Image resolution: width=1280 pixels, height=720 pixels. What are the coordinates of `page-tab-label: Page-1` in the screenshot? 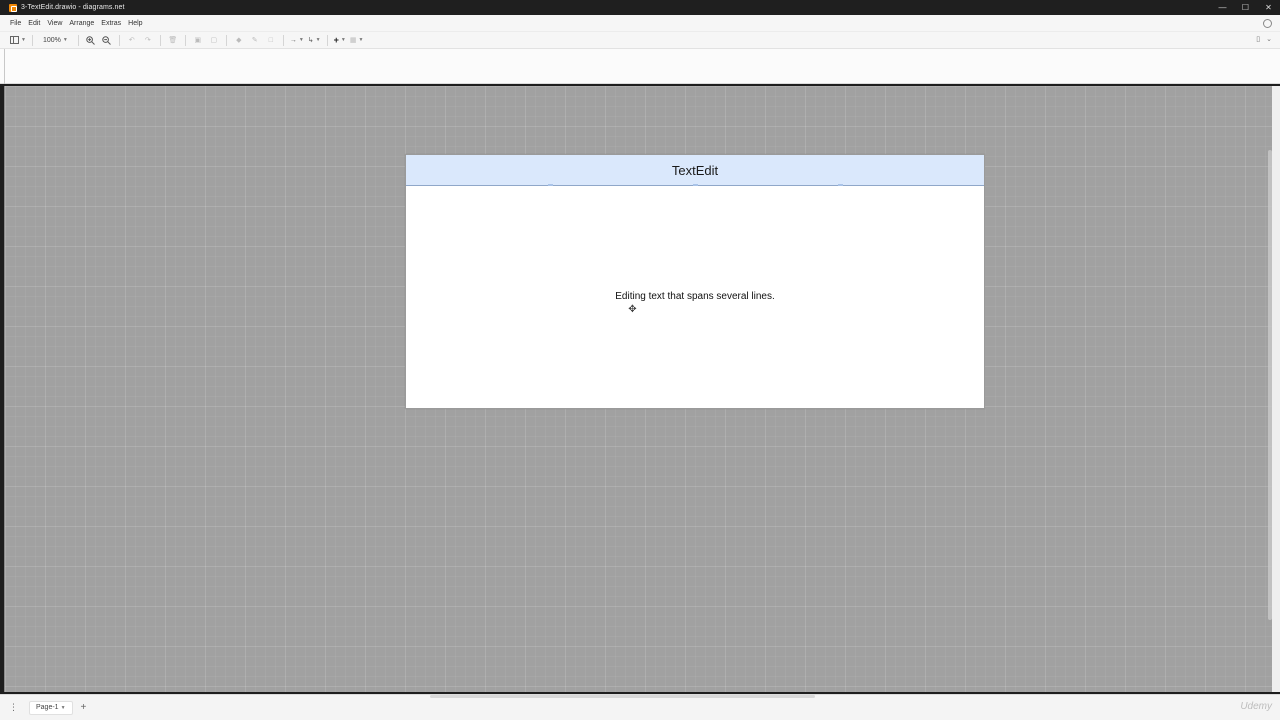 It's located at (47, 707).